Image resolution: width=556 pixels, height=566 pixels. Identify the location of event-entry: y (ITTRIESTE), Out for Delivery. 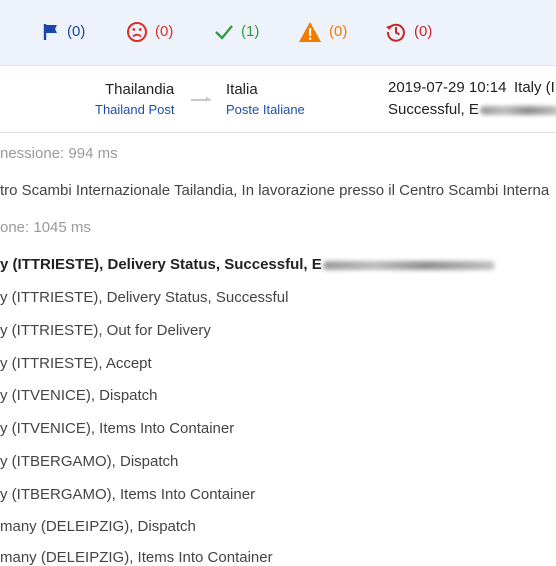
(105, 330).